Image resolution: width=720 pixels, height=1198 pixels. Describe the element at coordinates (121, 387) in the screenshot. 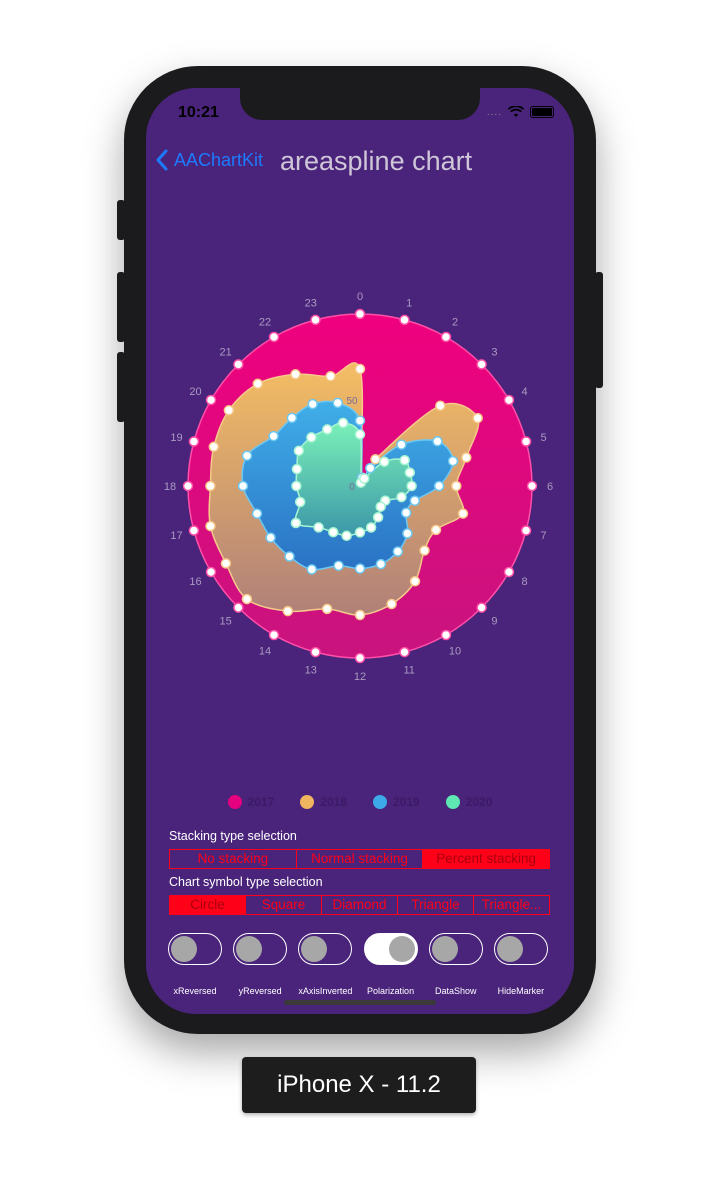

I see `volume-down-button` at that location.